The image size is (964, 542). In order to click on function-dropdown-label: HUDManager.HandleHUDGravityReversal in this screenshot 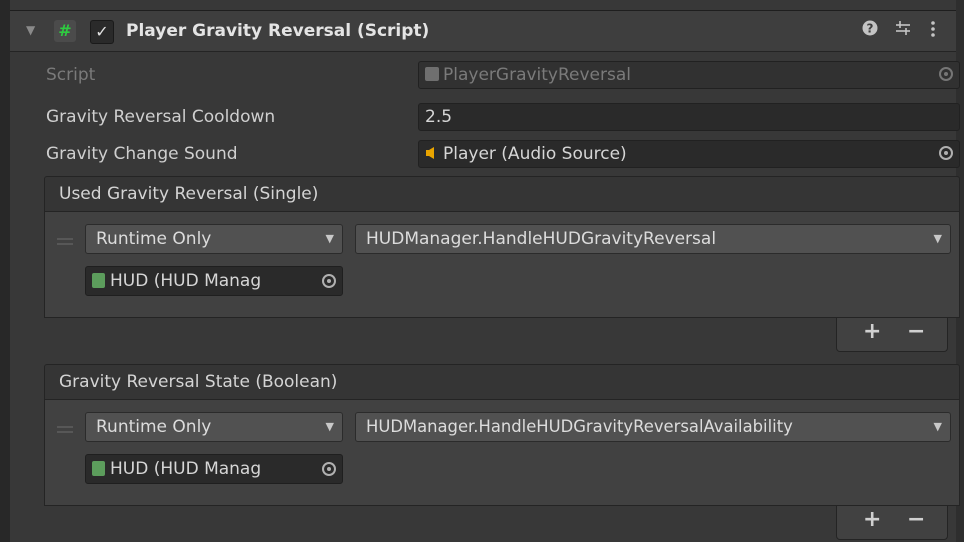, I will do `click(541, 239)`.